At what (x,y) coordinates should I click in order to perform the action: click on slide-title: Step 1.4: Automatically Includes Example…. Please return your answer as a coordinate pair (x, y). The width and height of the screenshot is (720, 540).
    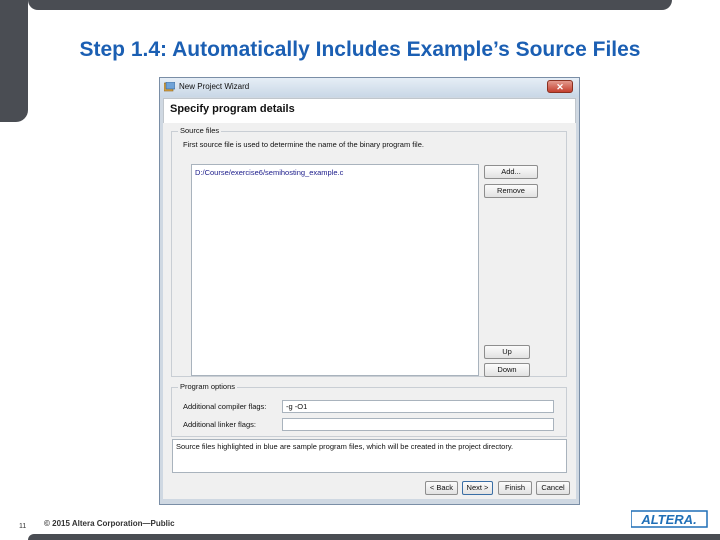
    Looking at the image, I should click on (360, 49).